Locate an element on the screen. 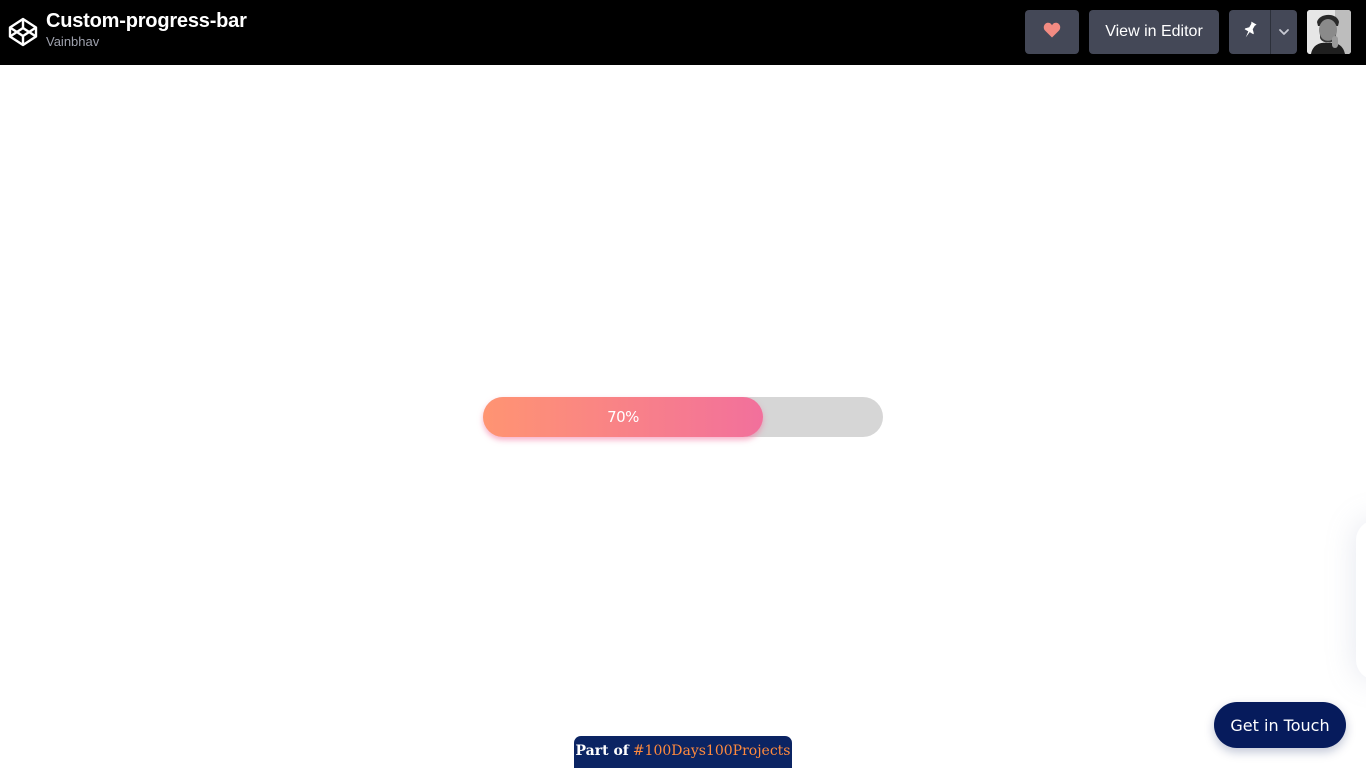 This screenshot has width=1366, height=768. pen-title: Custom-progress-bar is located at coordinates (146, 21).